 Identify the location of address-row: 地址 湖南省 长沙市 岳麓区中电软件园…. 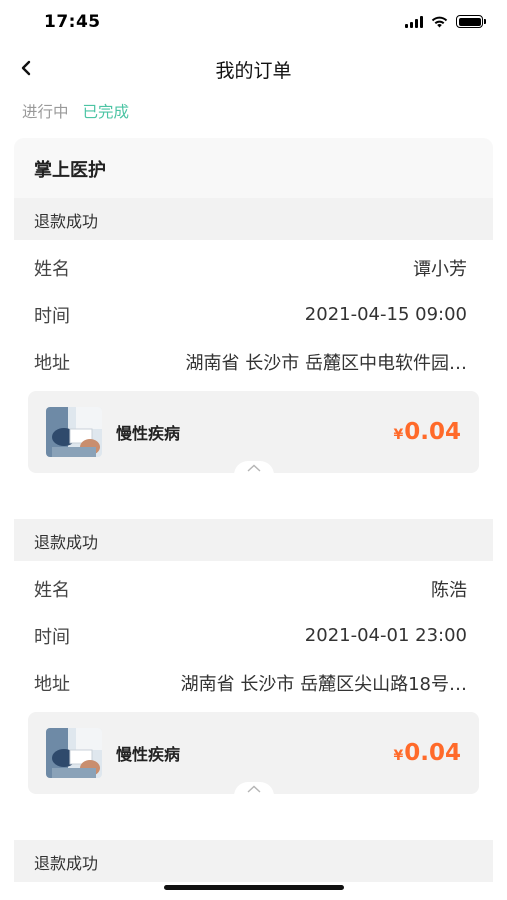
(253, 361).